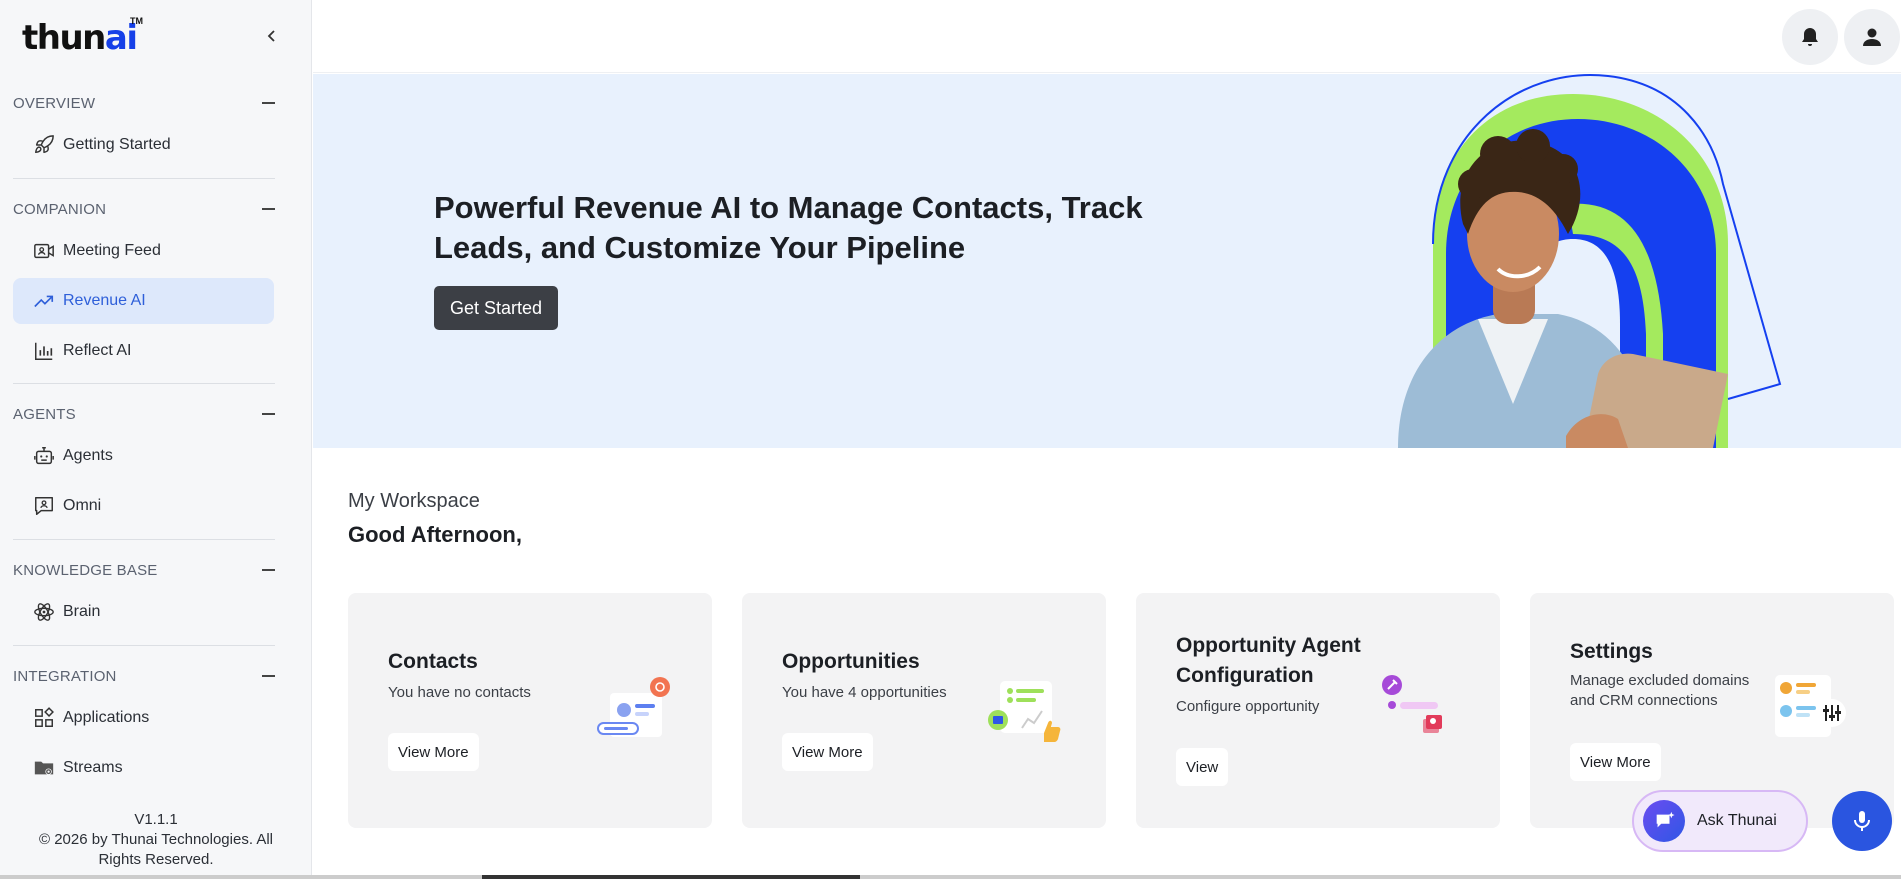  What do you see at coordinates (144, 676) in the screenshot?
I see `section-integration: INTEGRATION` at bounding box center [144, 676].